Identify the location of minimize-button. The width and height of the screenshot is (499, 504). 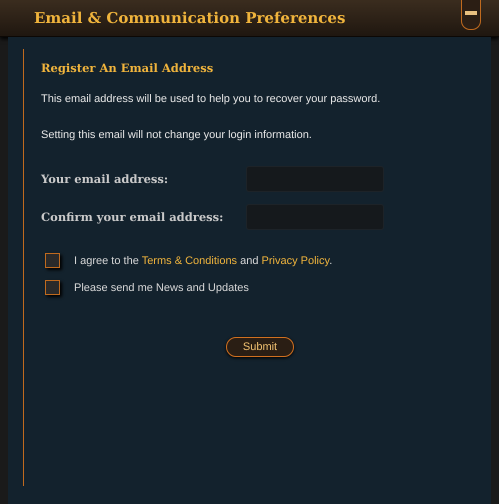
(471, 15).